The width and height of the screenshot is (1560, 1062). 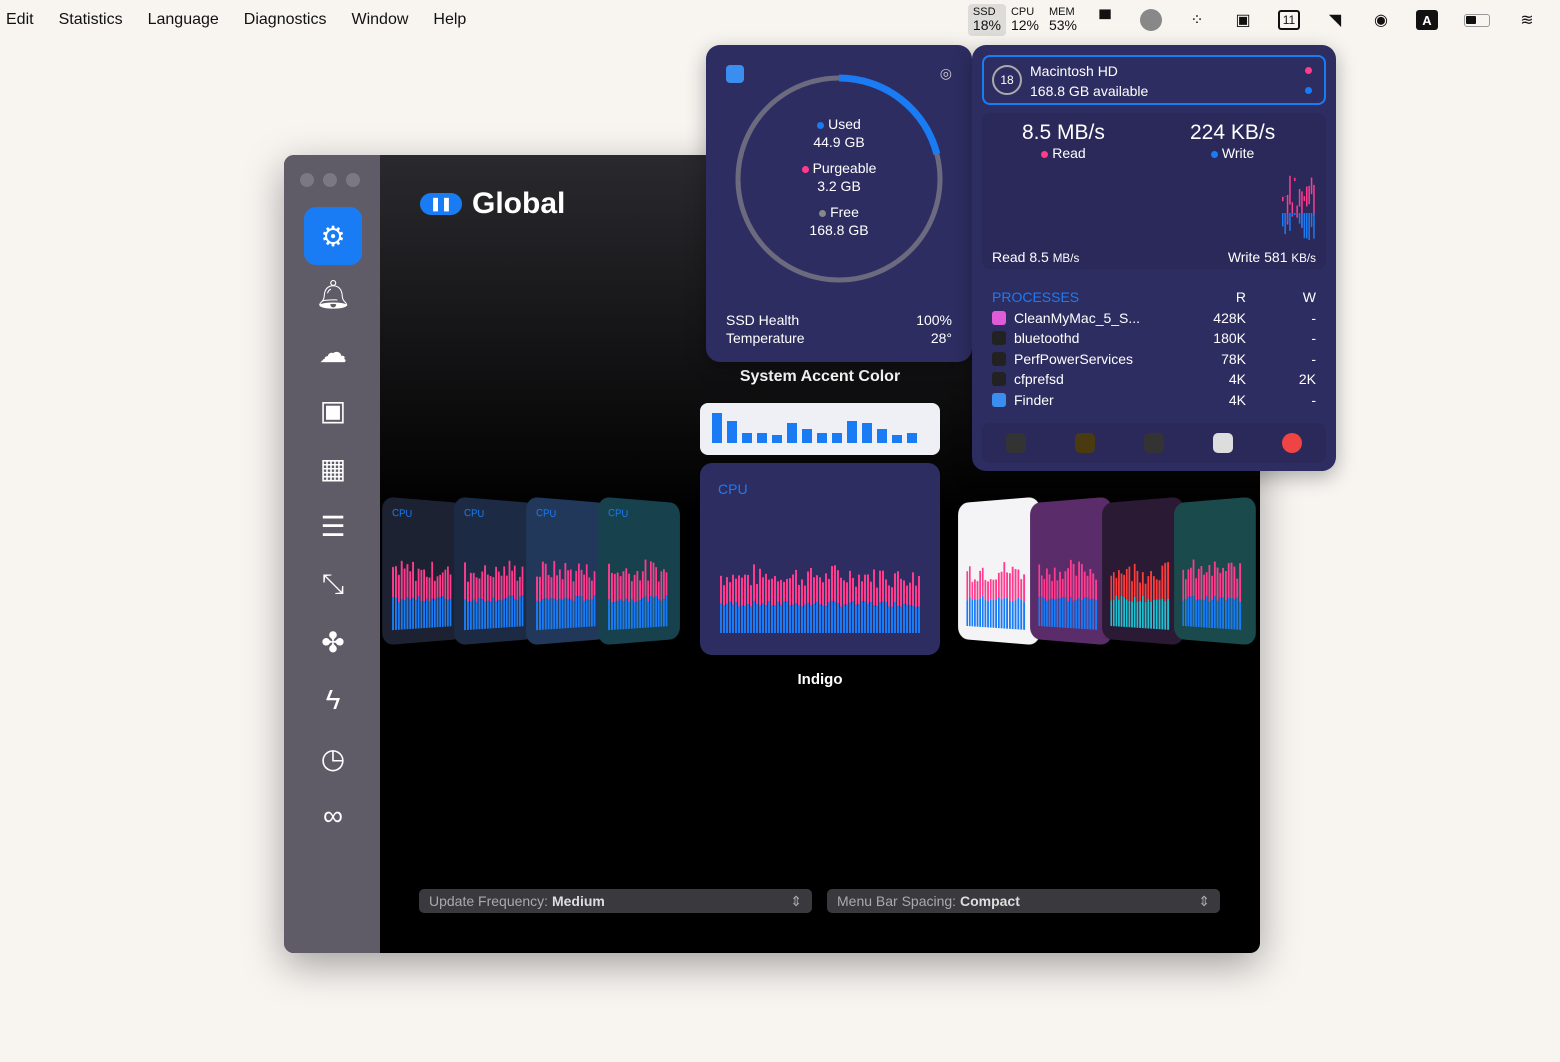 I want to click on tray-cpu: CPU 12%, so click(x=1025, y=20).